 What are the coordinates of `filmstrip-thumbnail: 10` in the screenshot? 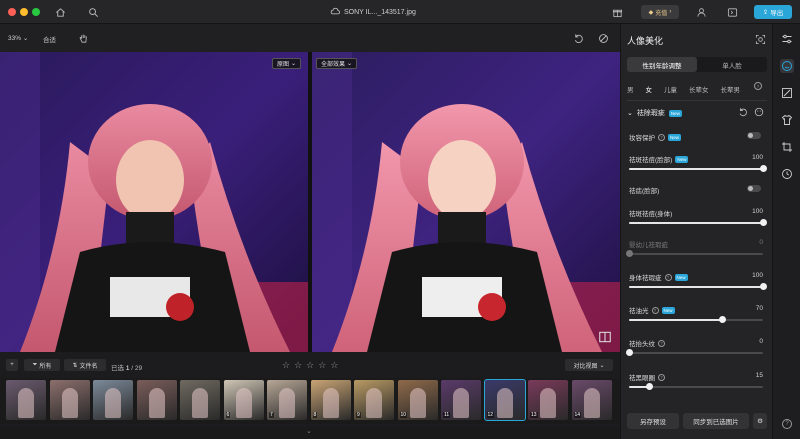 It's located at (417, 400).